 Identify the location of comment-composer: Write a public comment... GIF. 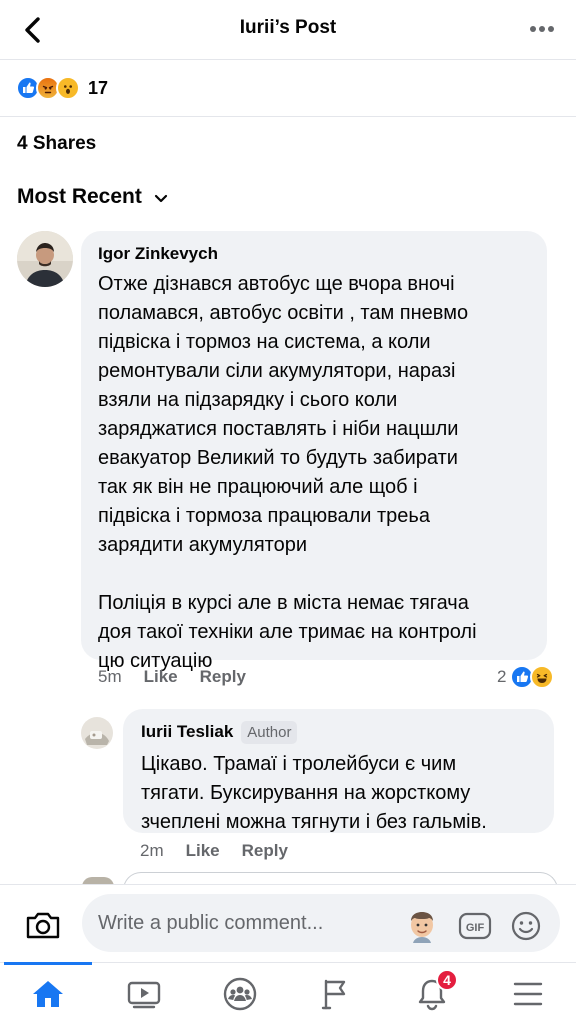
(288, 922).